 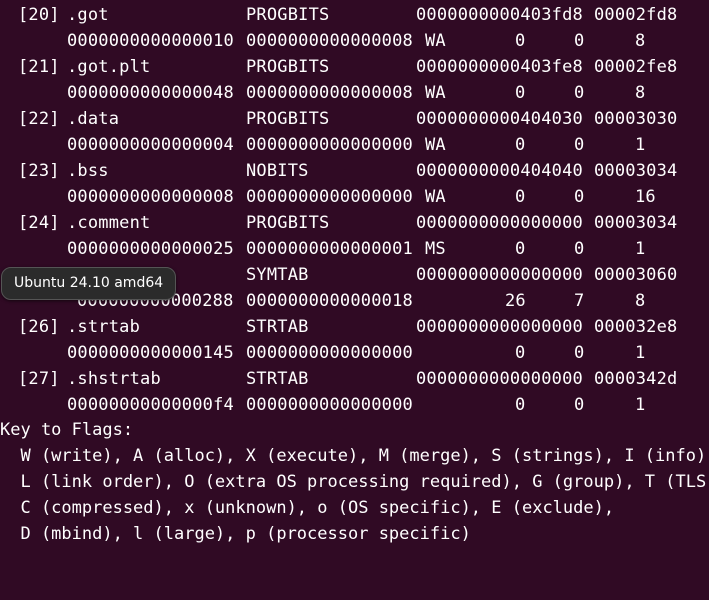 I want to click on section-offset: 00003060, so click(x=636, y=275).